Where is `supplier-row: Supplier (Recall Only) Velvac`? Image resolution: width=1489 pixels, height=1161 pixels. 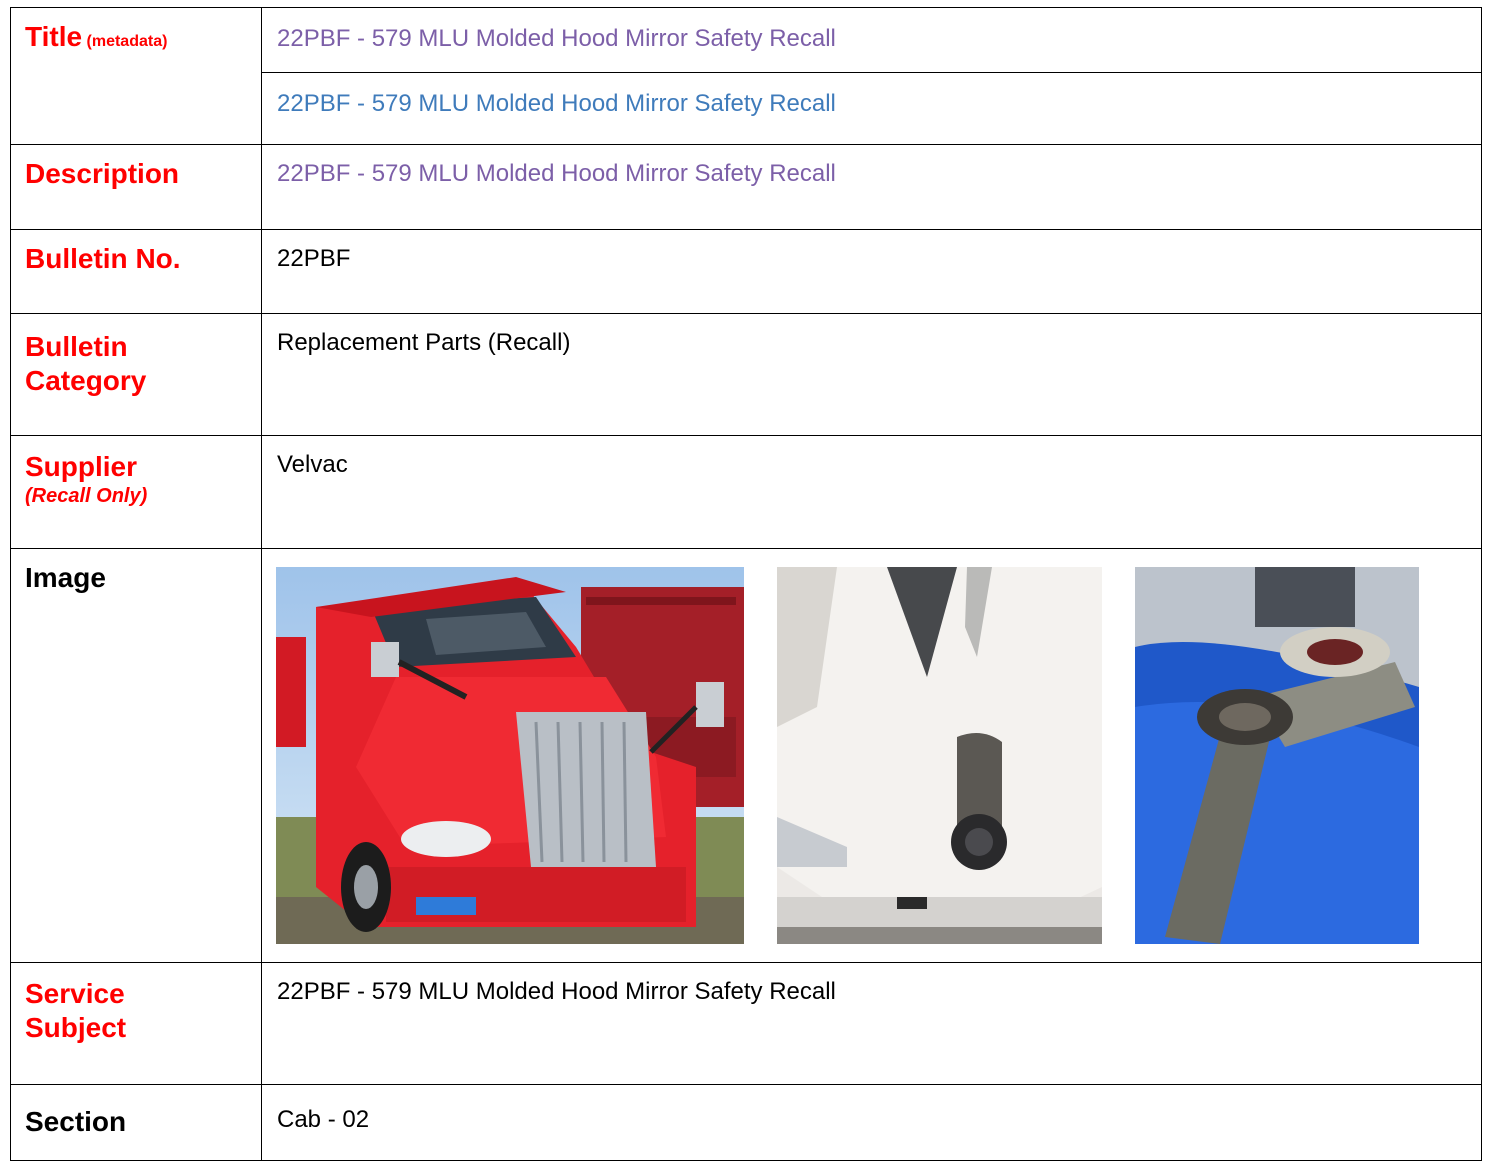 supplier-row: Supplier (Recall Only) Velvac is located at coordinates (746, 492).